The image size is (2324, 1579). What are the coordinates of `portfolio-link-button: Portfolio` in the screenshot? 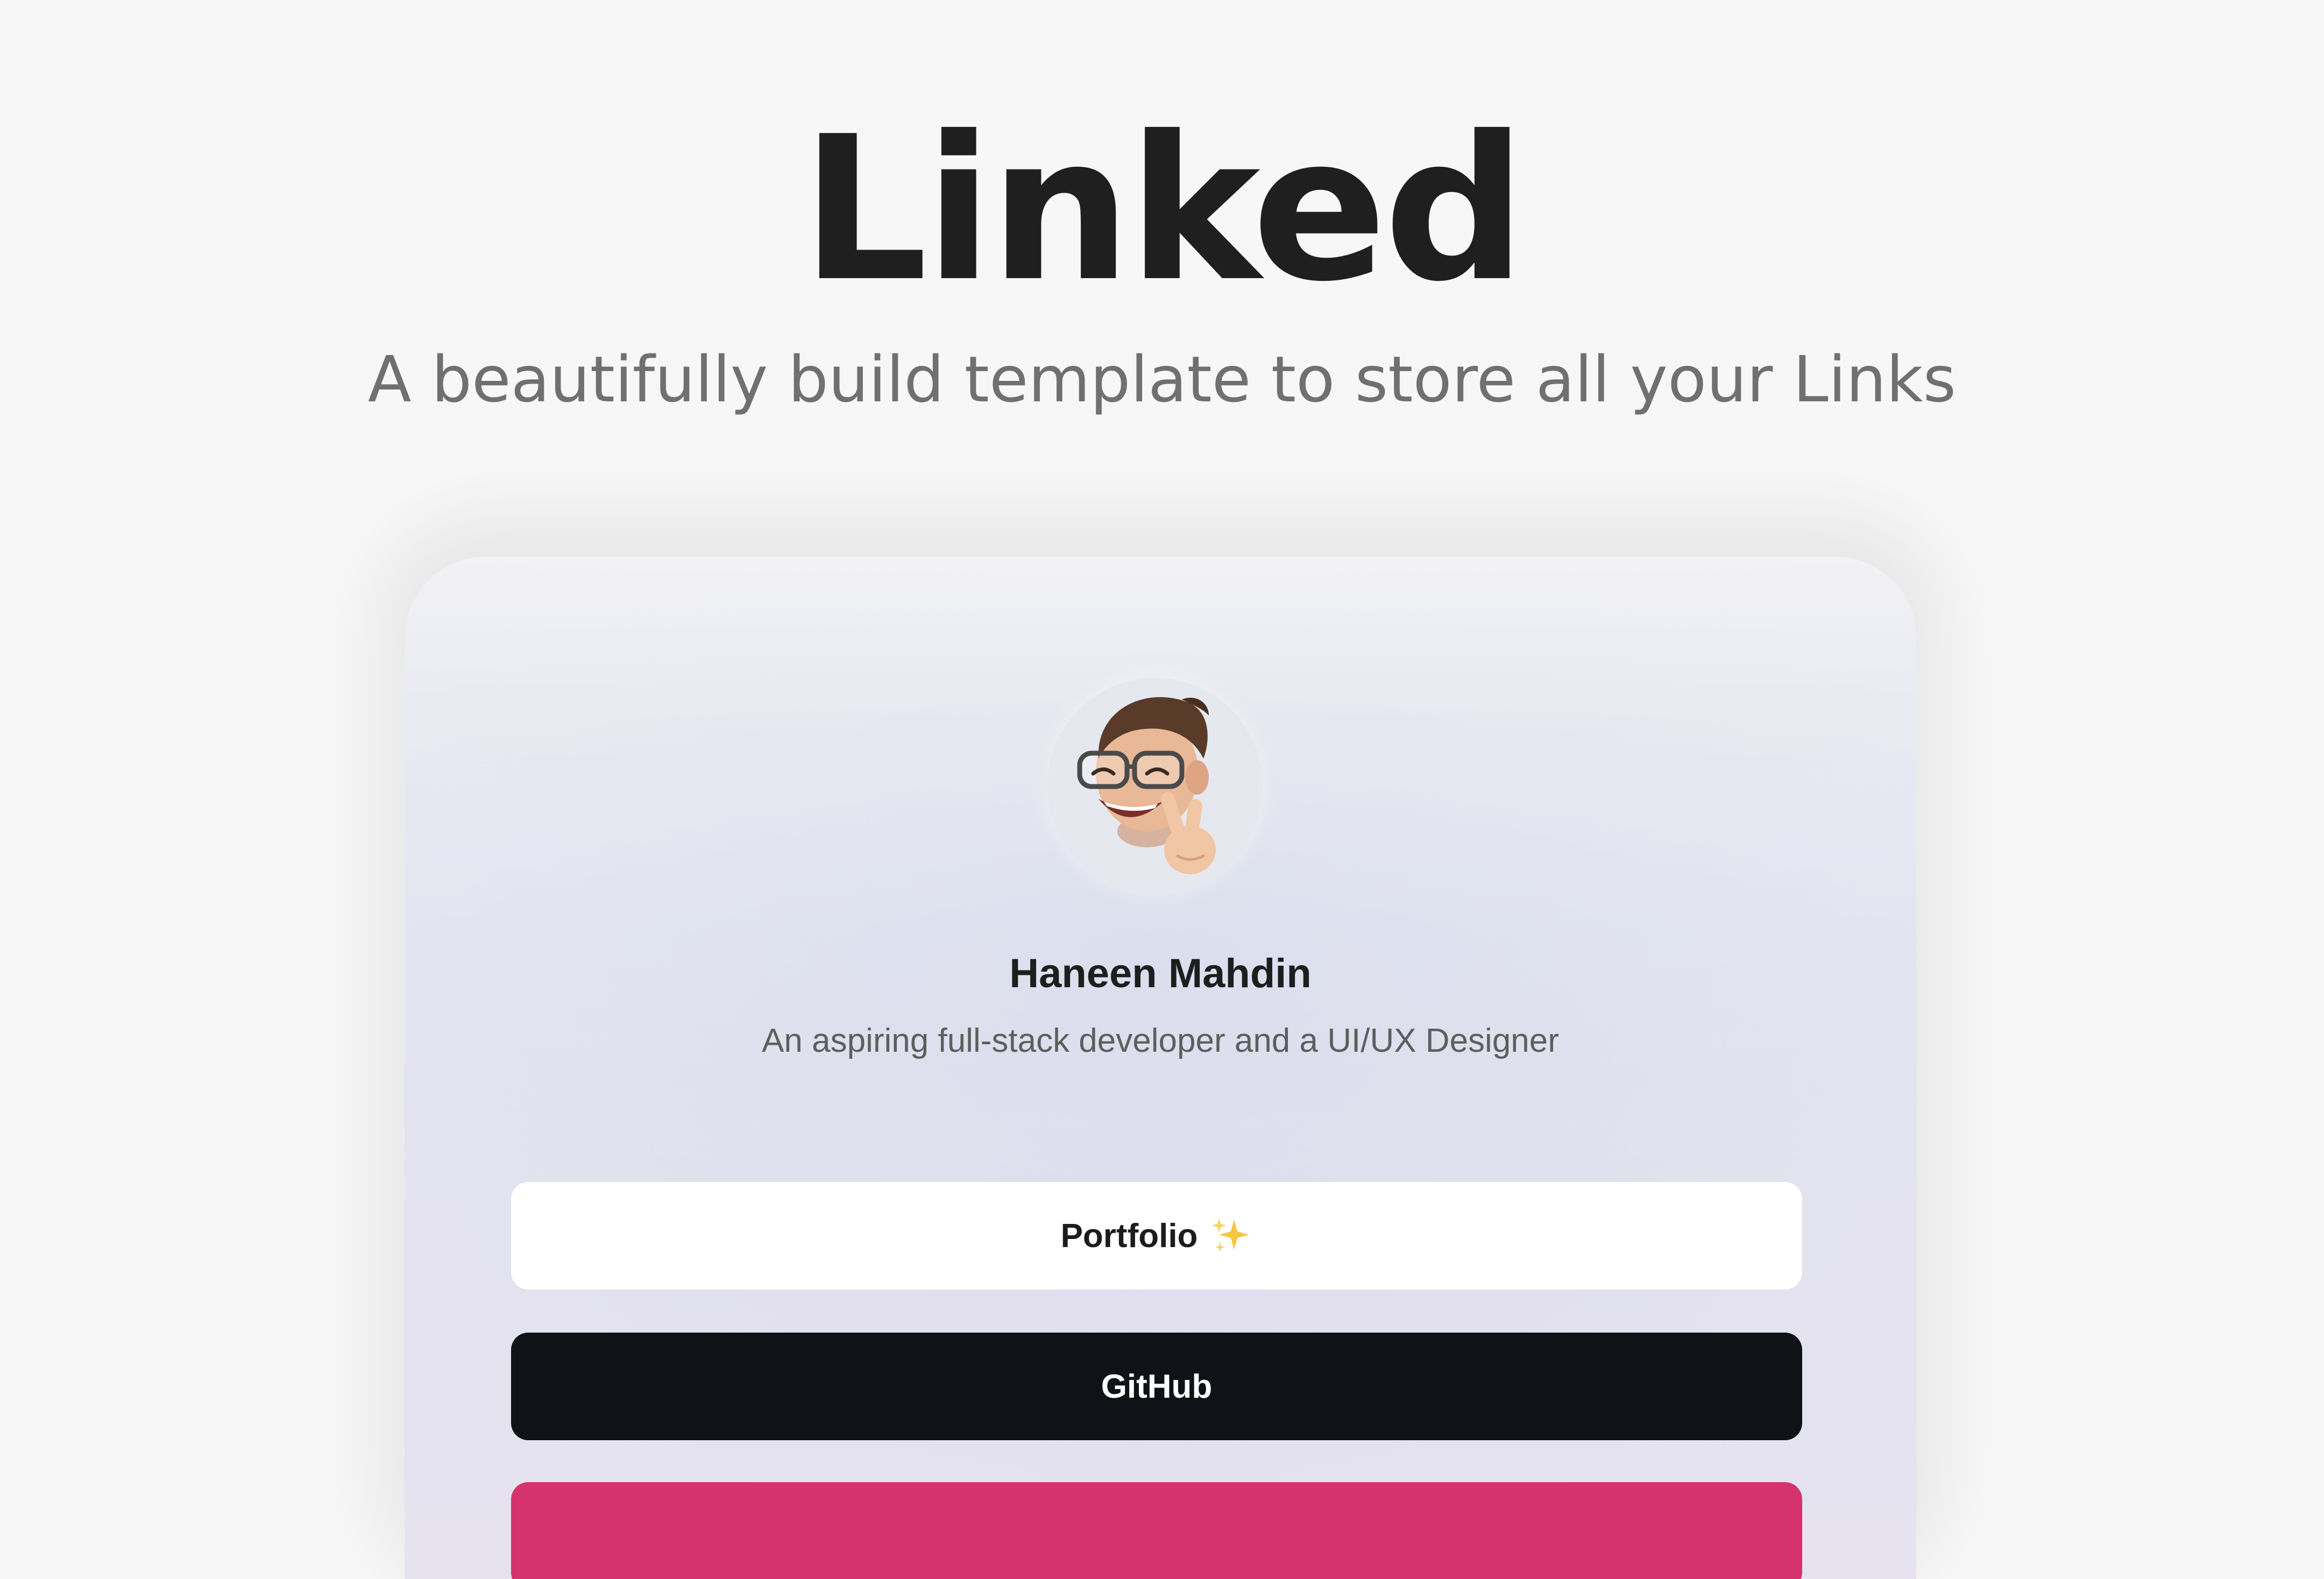 It's located at (1156, 1236).